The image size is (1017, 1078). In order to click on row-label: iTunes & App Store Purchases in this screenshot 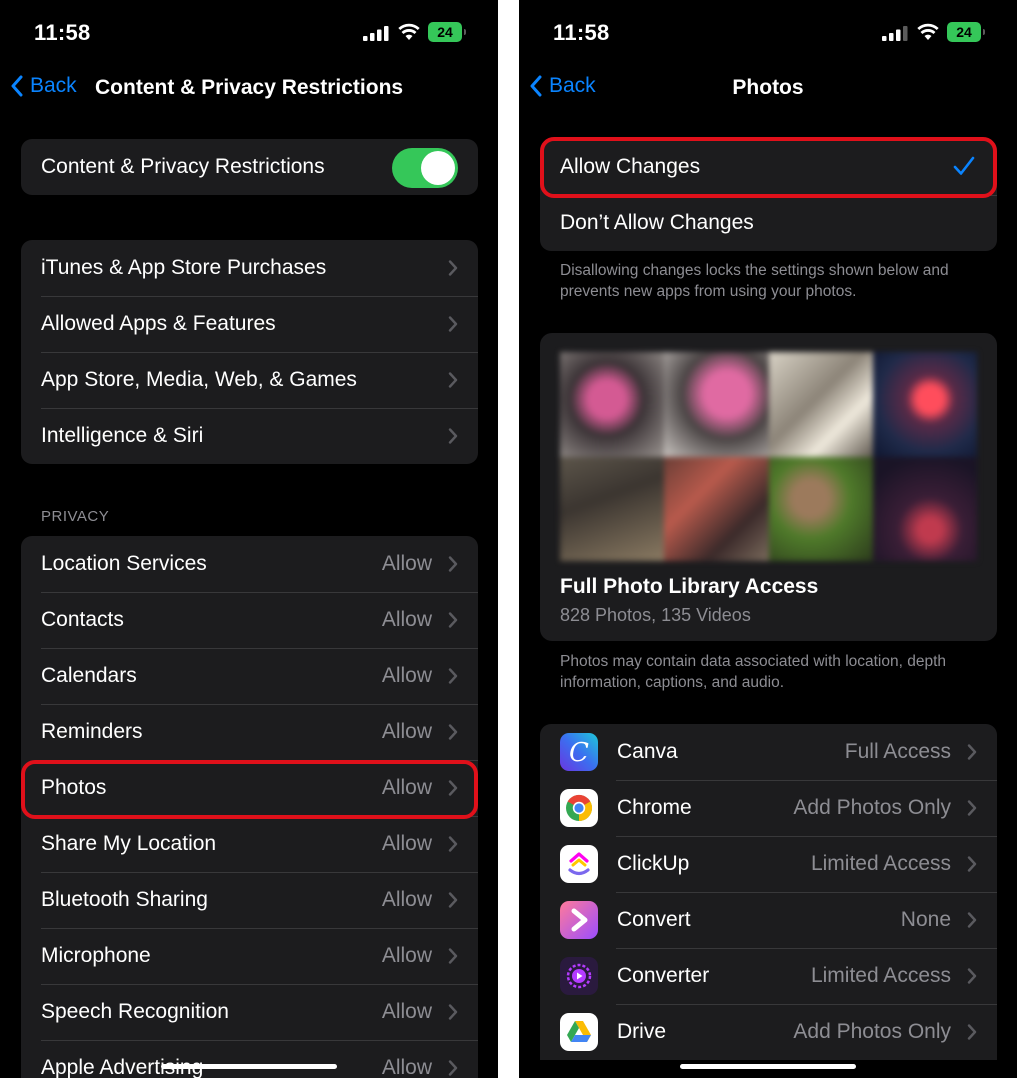, I will do `click(184, 267)`.